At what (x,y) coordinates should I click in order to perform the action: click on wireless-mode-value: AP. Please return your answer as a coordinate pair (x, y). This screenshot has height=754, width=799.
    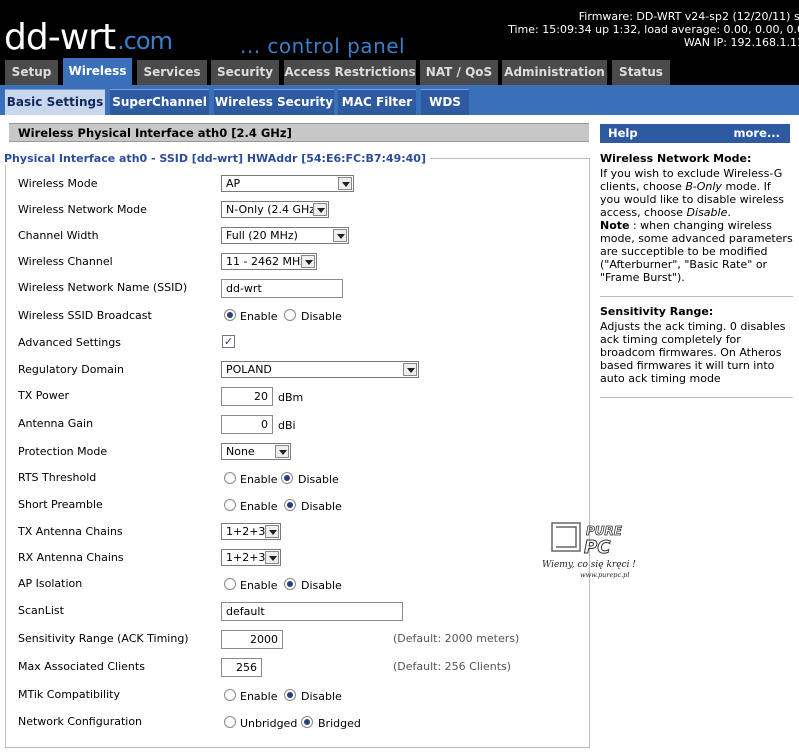
    Looking at the image, I should click on (233, 183).